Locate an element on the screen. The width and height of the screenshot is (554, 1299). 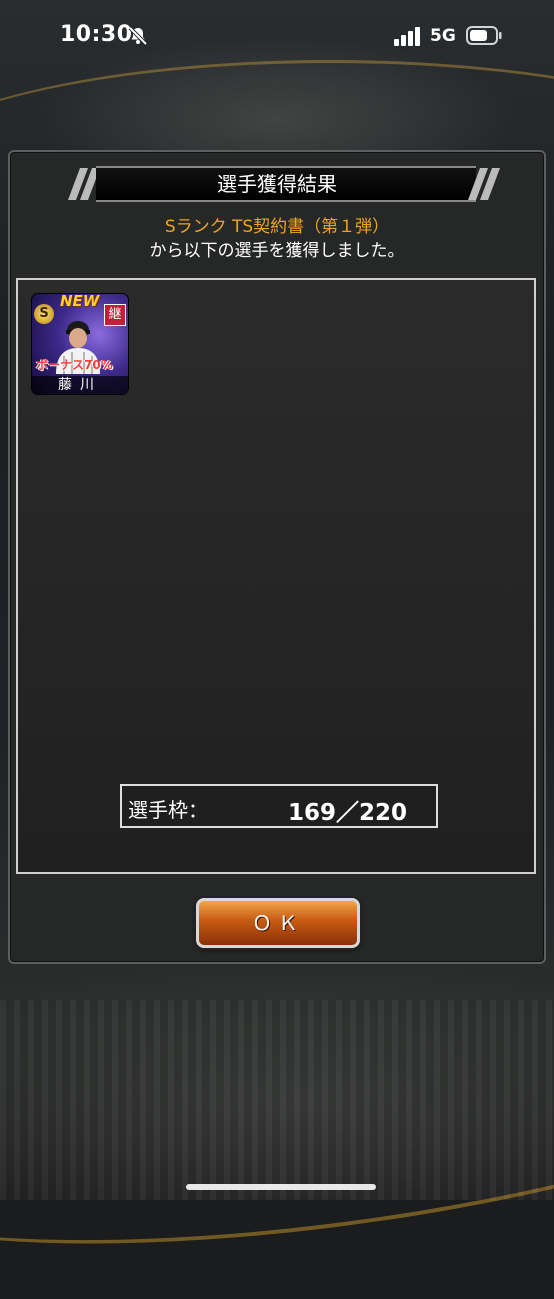
clock: 10:30 is located at coordinates (96, 34).